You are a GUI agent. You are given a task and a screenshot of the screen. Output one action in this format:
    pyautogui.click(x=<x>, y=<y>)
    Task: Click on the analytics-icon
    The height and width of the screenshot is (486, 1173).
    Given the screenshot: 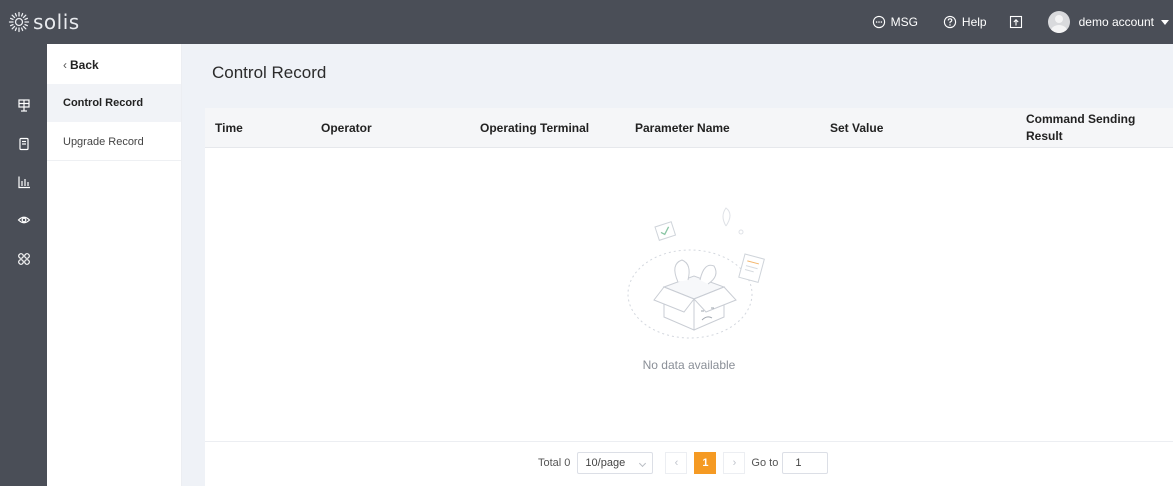 What is the action you would take?
    pyautogui.click(x=24, y=182)
    